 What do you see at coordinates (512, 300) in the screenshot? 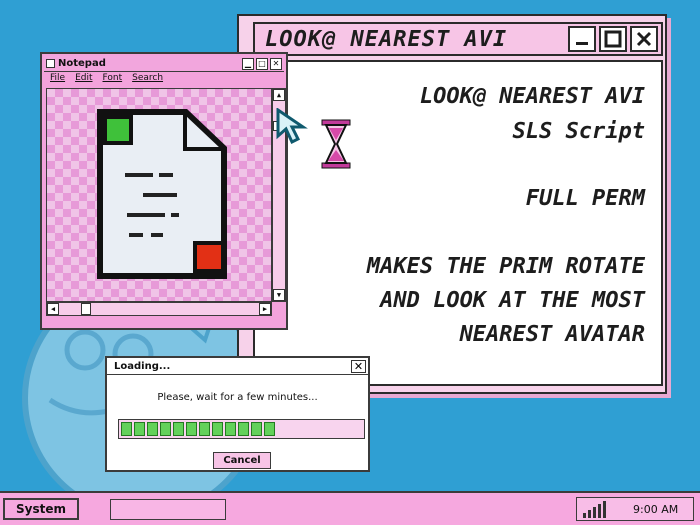
I see `script-line-5: AND LOOK AT THE MOST` at bounding box center [512, 300].